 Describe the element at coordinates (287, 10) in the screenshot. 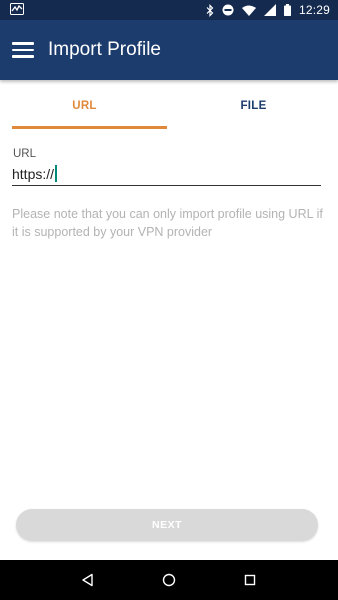

I see `battery-icon` at that location.